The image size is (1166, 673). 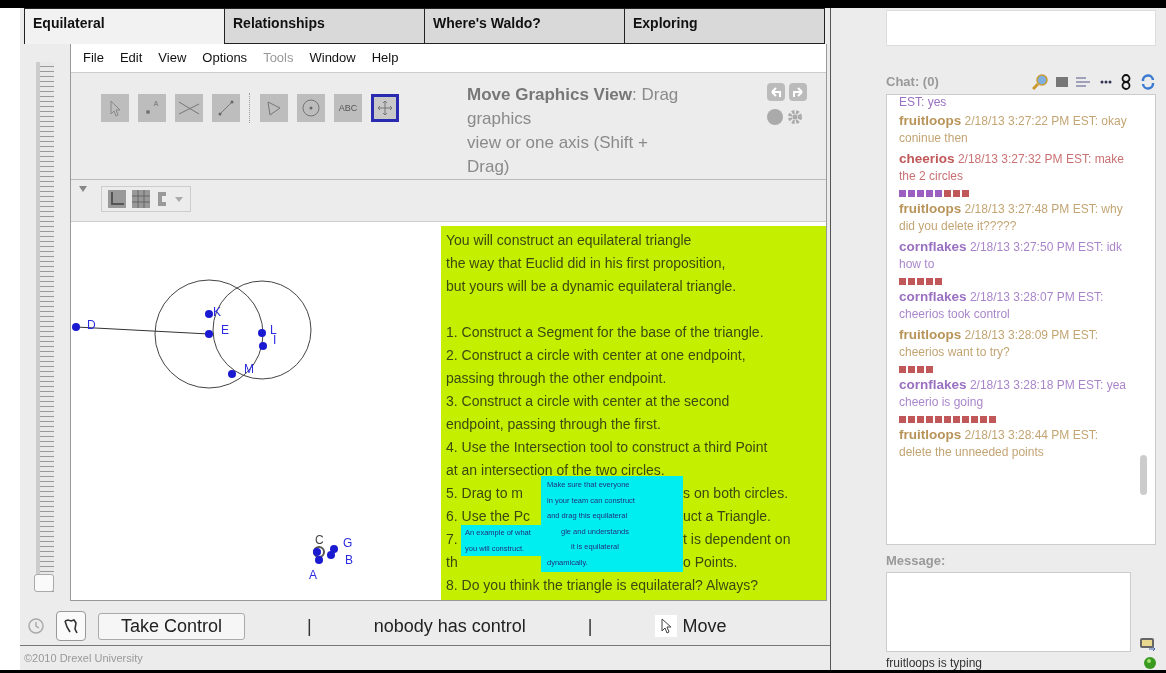 What do you see at coordinates (332, 58) in the screenshot?
I see `menu-item: Window` at bounding box center [332, 58].